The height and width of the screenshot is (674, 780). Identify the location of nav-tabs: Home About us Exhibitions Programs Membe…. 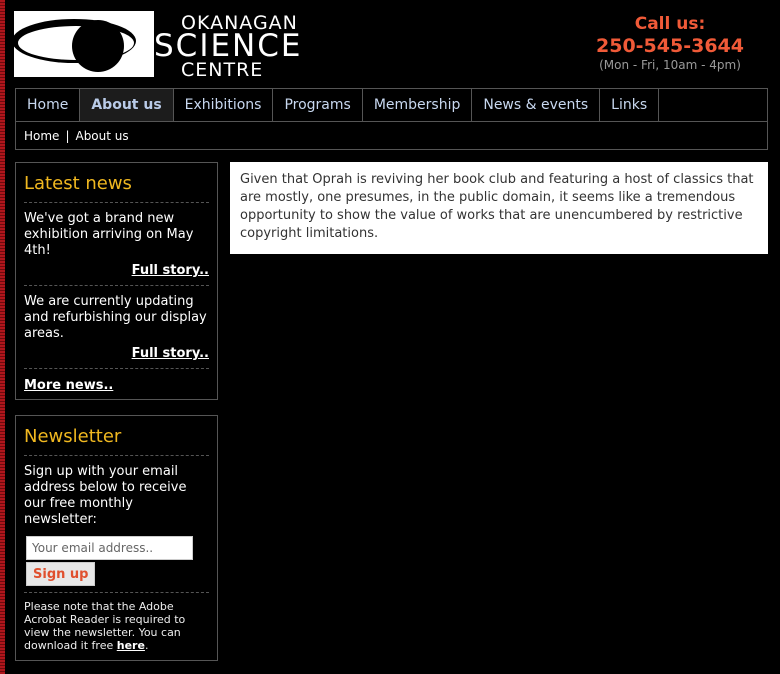
(391, 105).